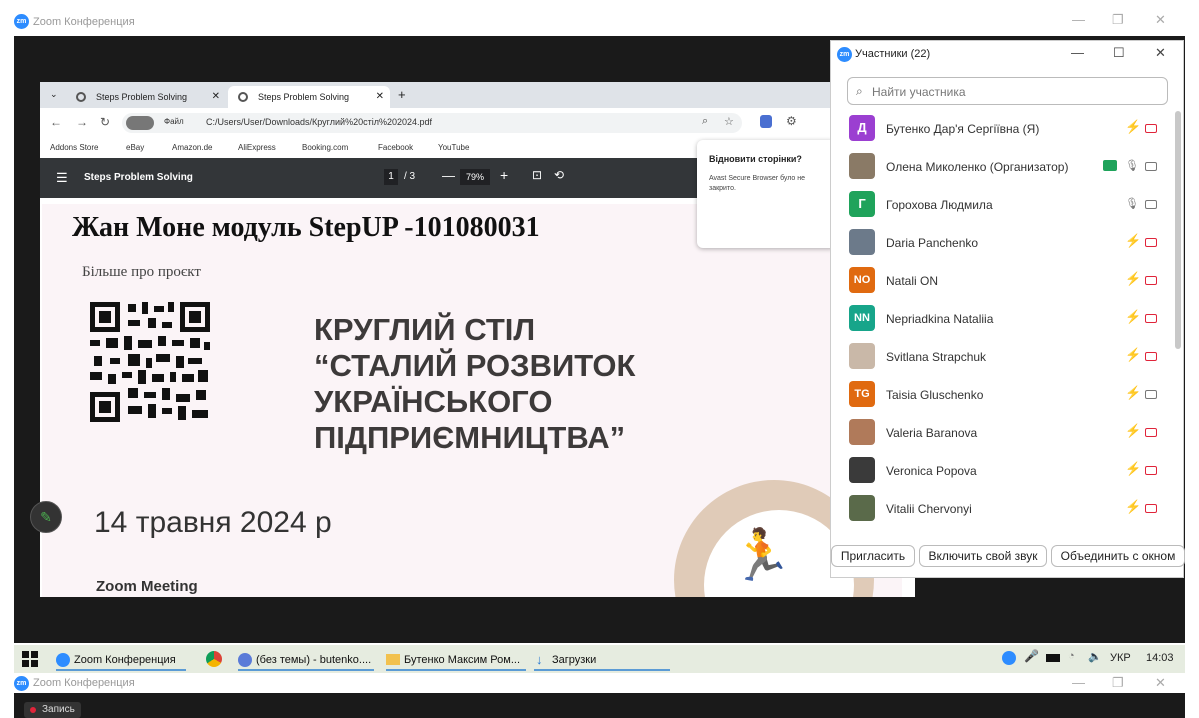 This screenshot has height=718, width=1199. What do you see at coordinates (963, 129) in the screenshot?
I see `participant-name: Бутенко Дар'я Сергіївна (Я)` at bounding box center [963, 129].